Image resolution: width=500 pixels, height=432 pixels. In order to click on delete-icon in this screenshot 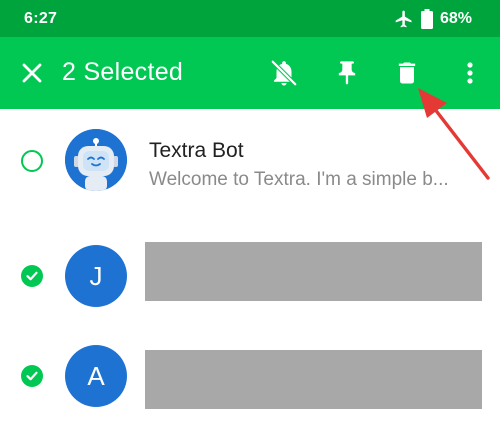, I will do `click(407, 73)`.